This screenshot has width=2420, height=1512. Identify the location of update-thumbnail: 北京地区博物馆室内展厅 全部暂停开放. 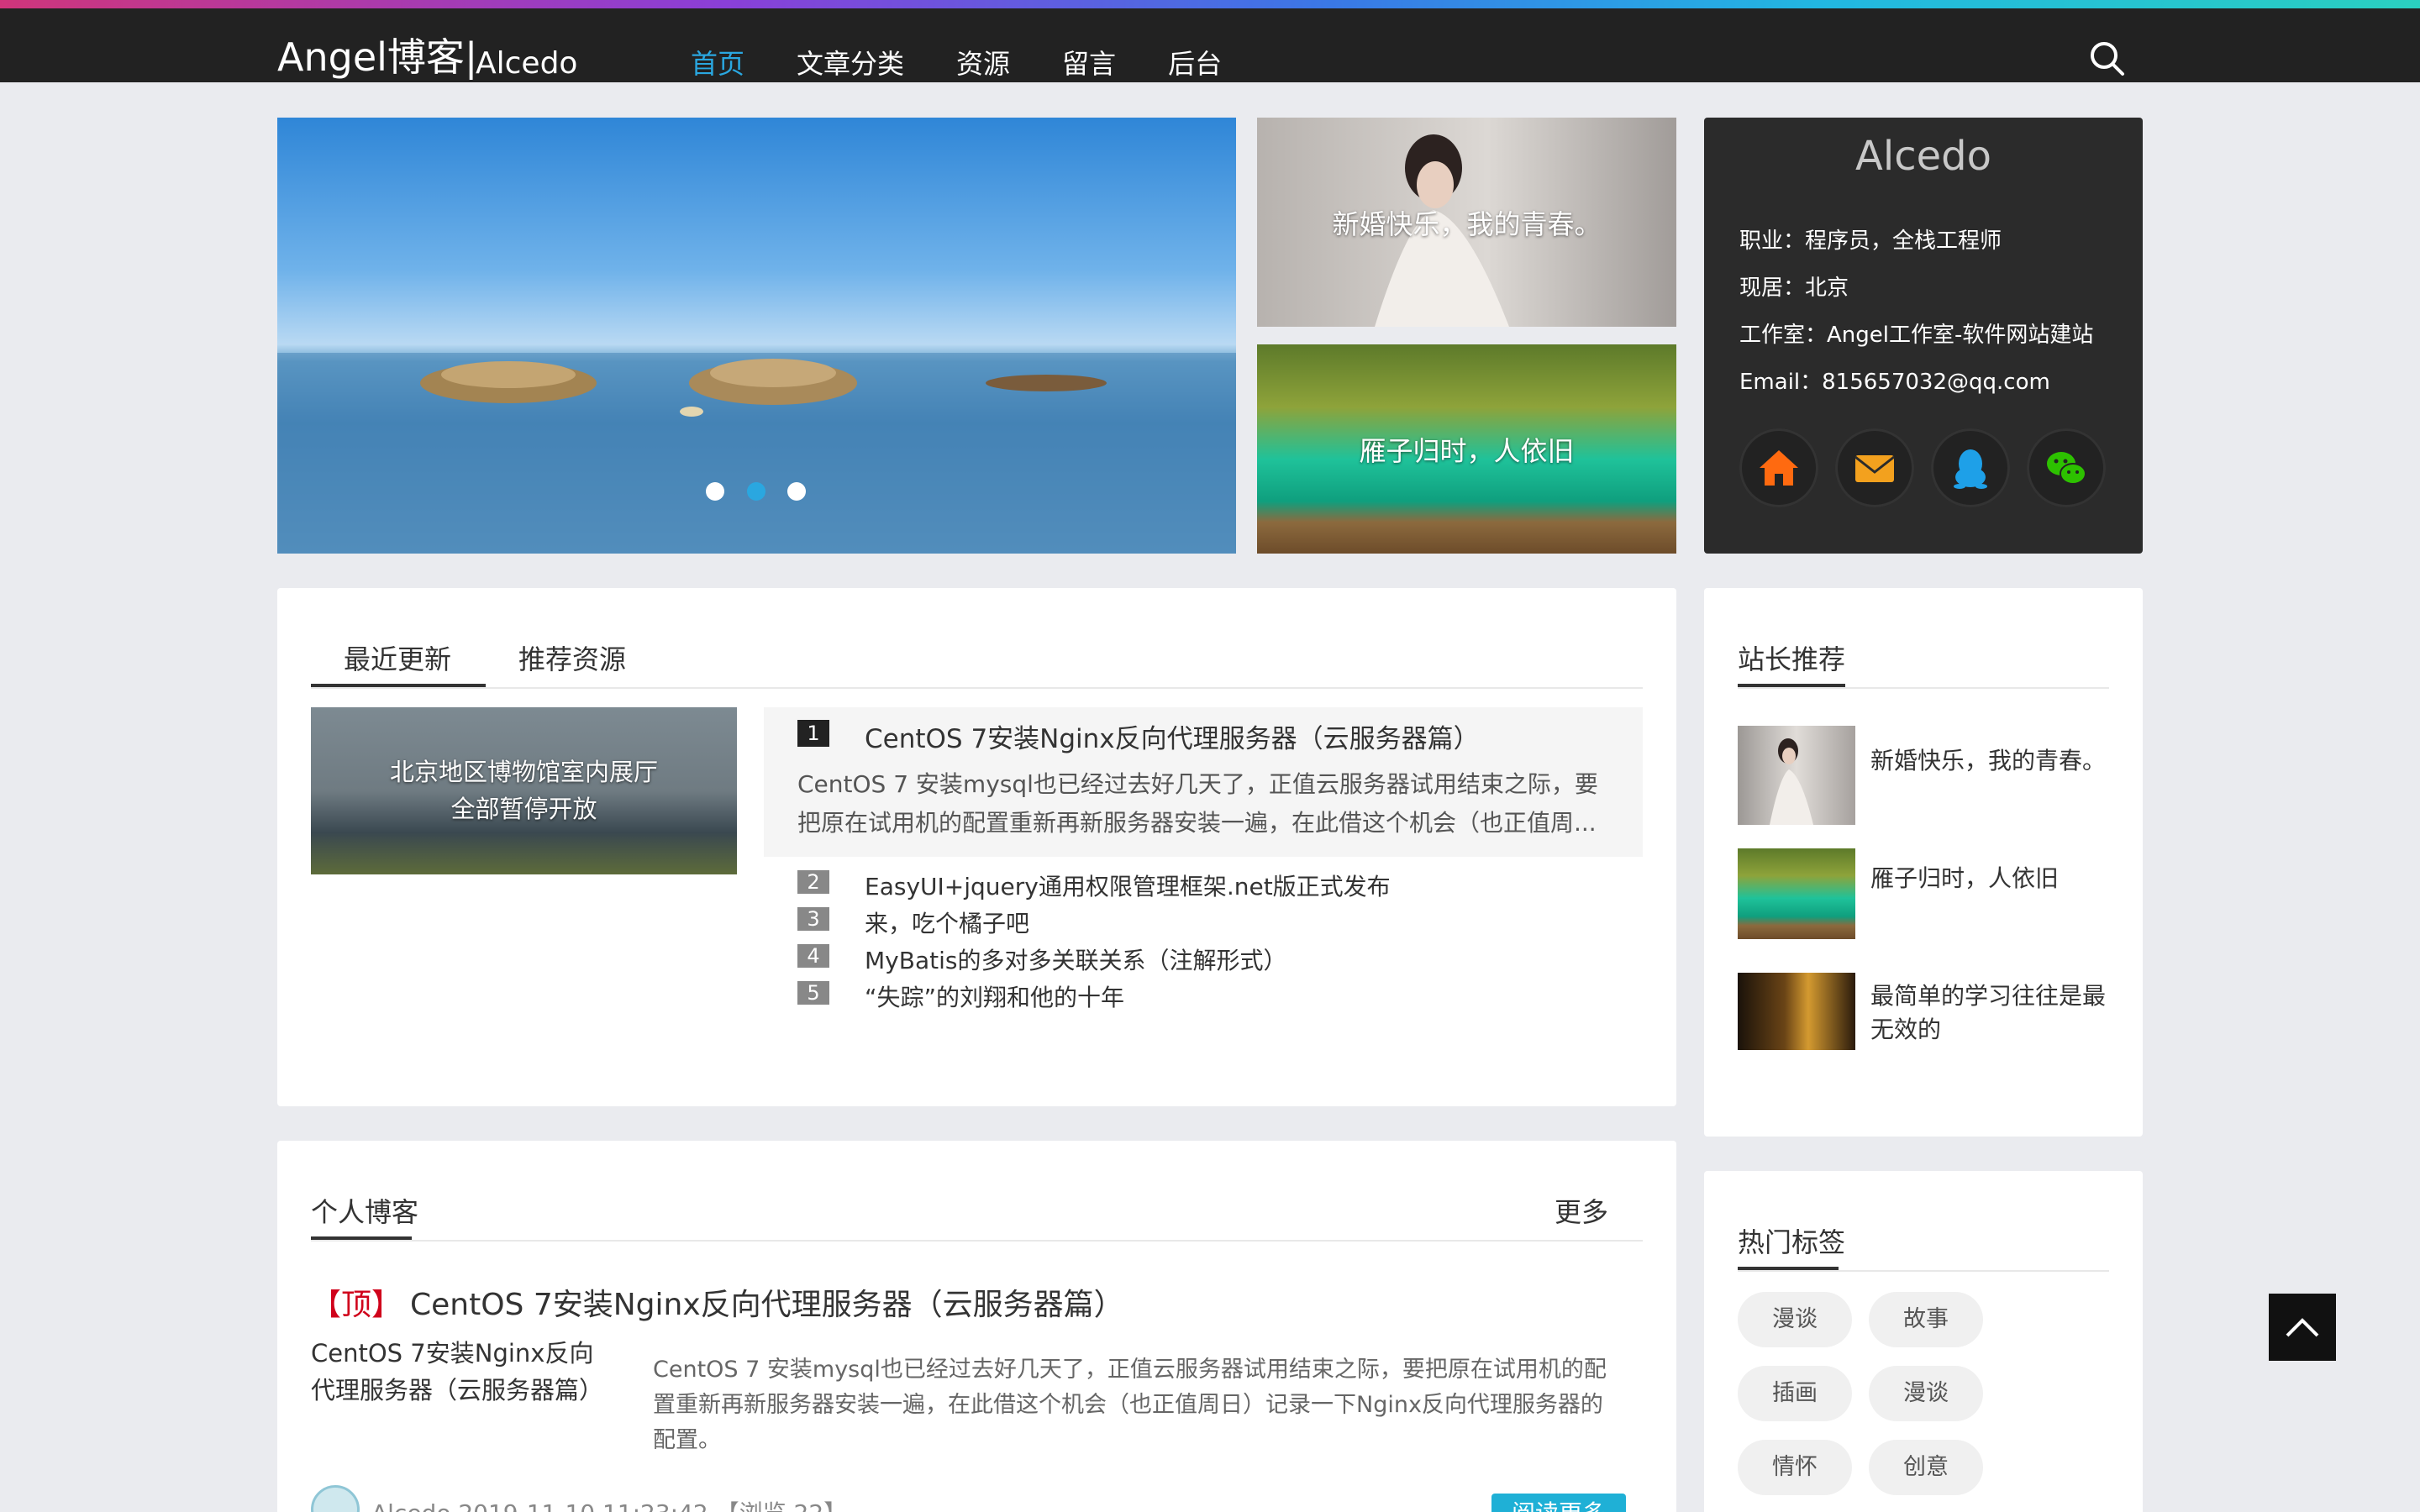
(524, 790).